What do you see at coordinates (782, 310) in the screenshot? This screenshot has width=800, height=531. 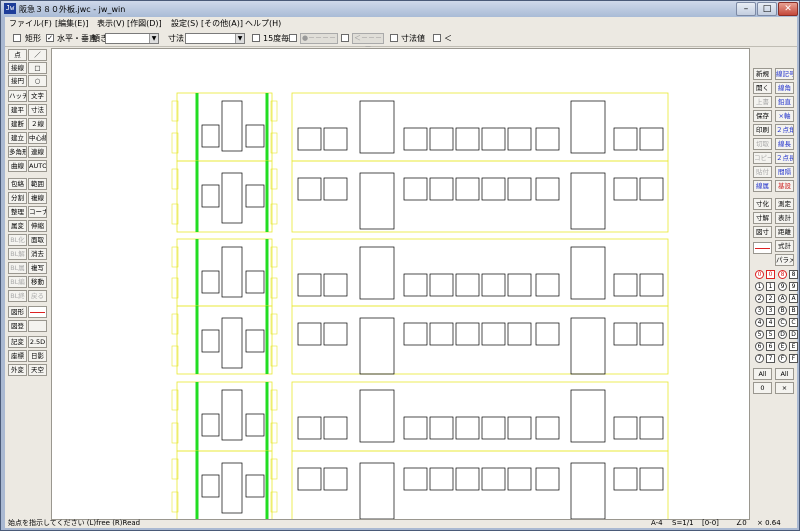 I see `layer-button: B` at bounding box center [782, 310].